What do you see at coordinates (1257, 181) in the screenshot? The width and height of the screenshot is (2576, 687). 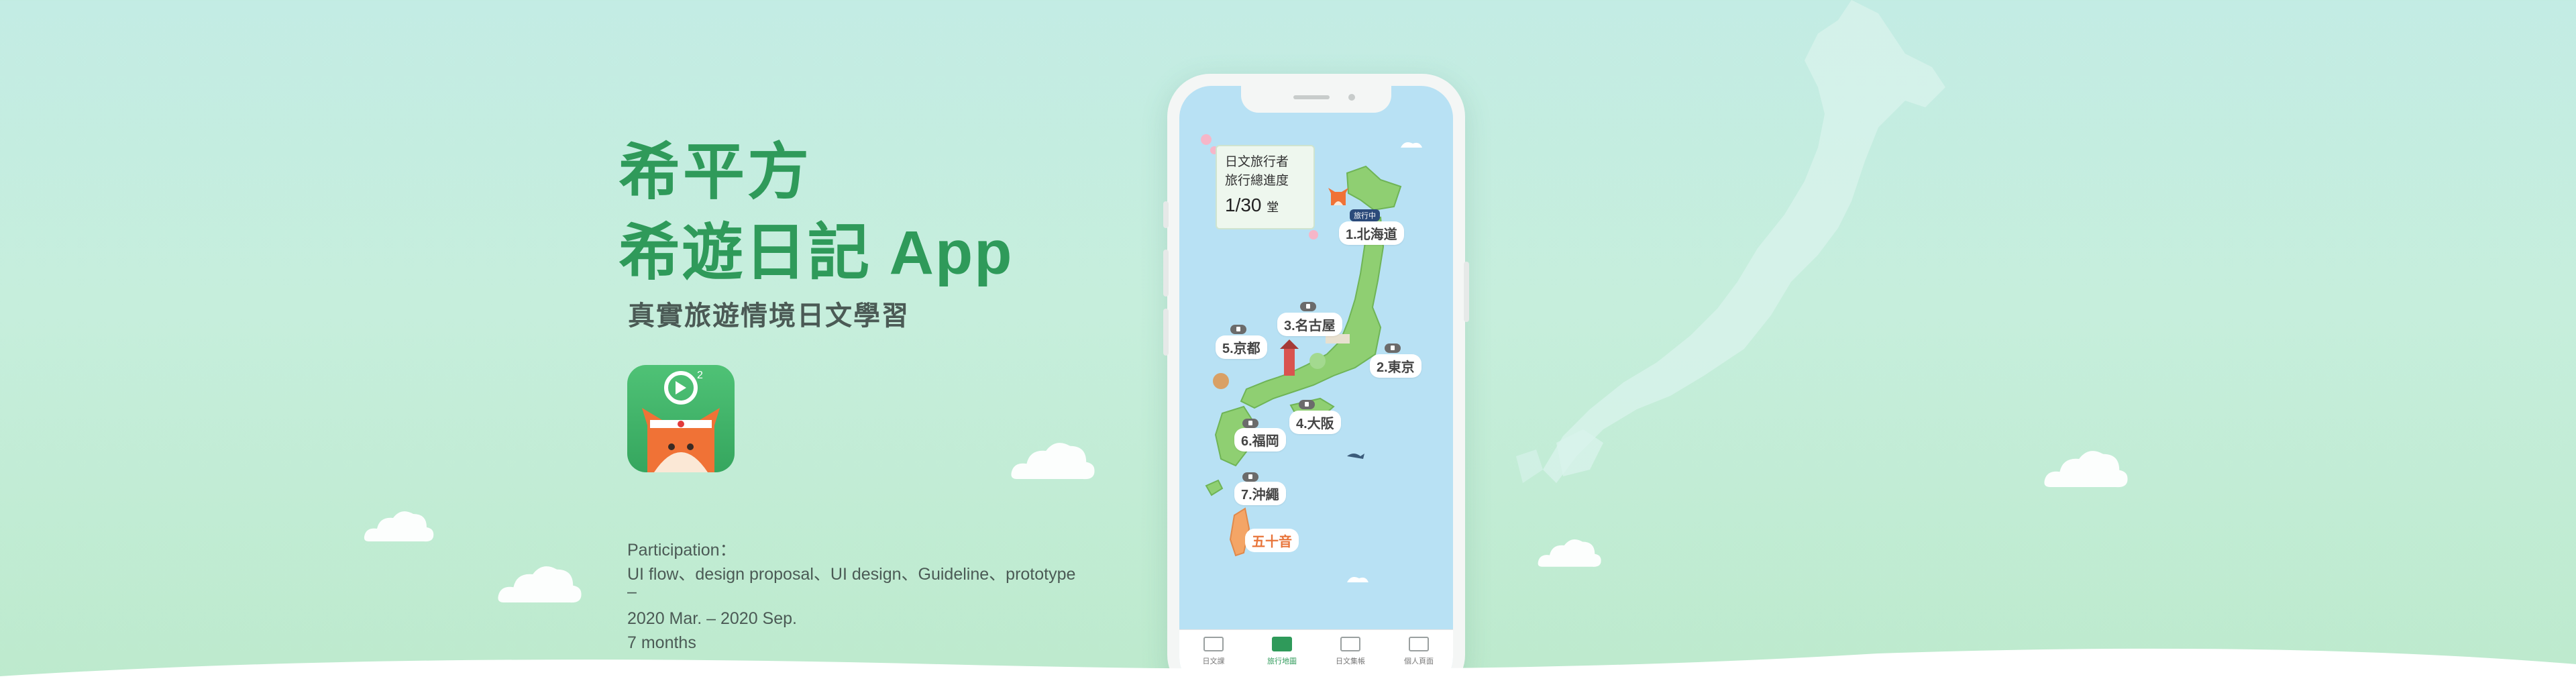 I see `progress-subtitle: 旅行總進度` at bounding box center [1257, 181].